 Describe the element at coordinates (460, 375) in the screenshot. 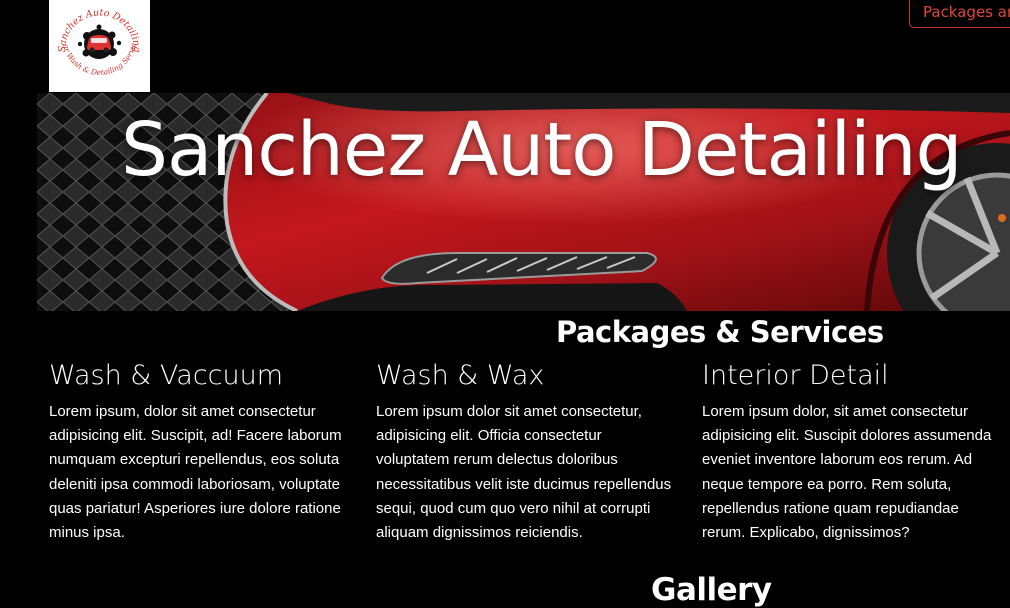

I see `package-title: Wash & Wax` at that location.